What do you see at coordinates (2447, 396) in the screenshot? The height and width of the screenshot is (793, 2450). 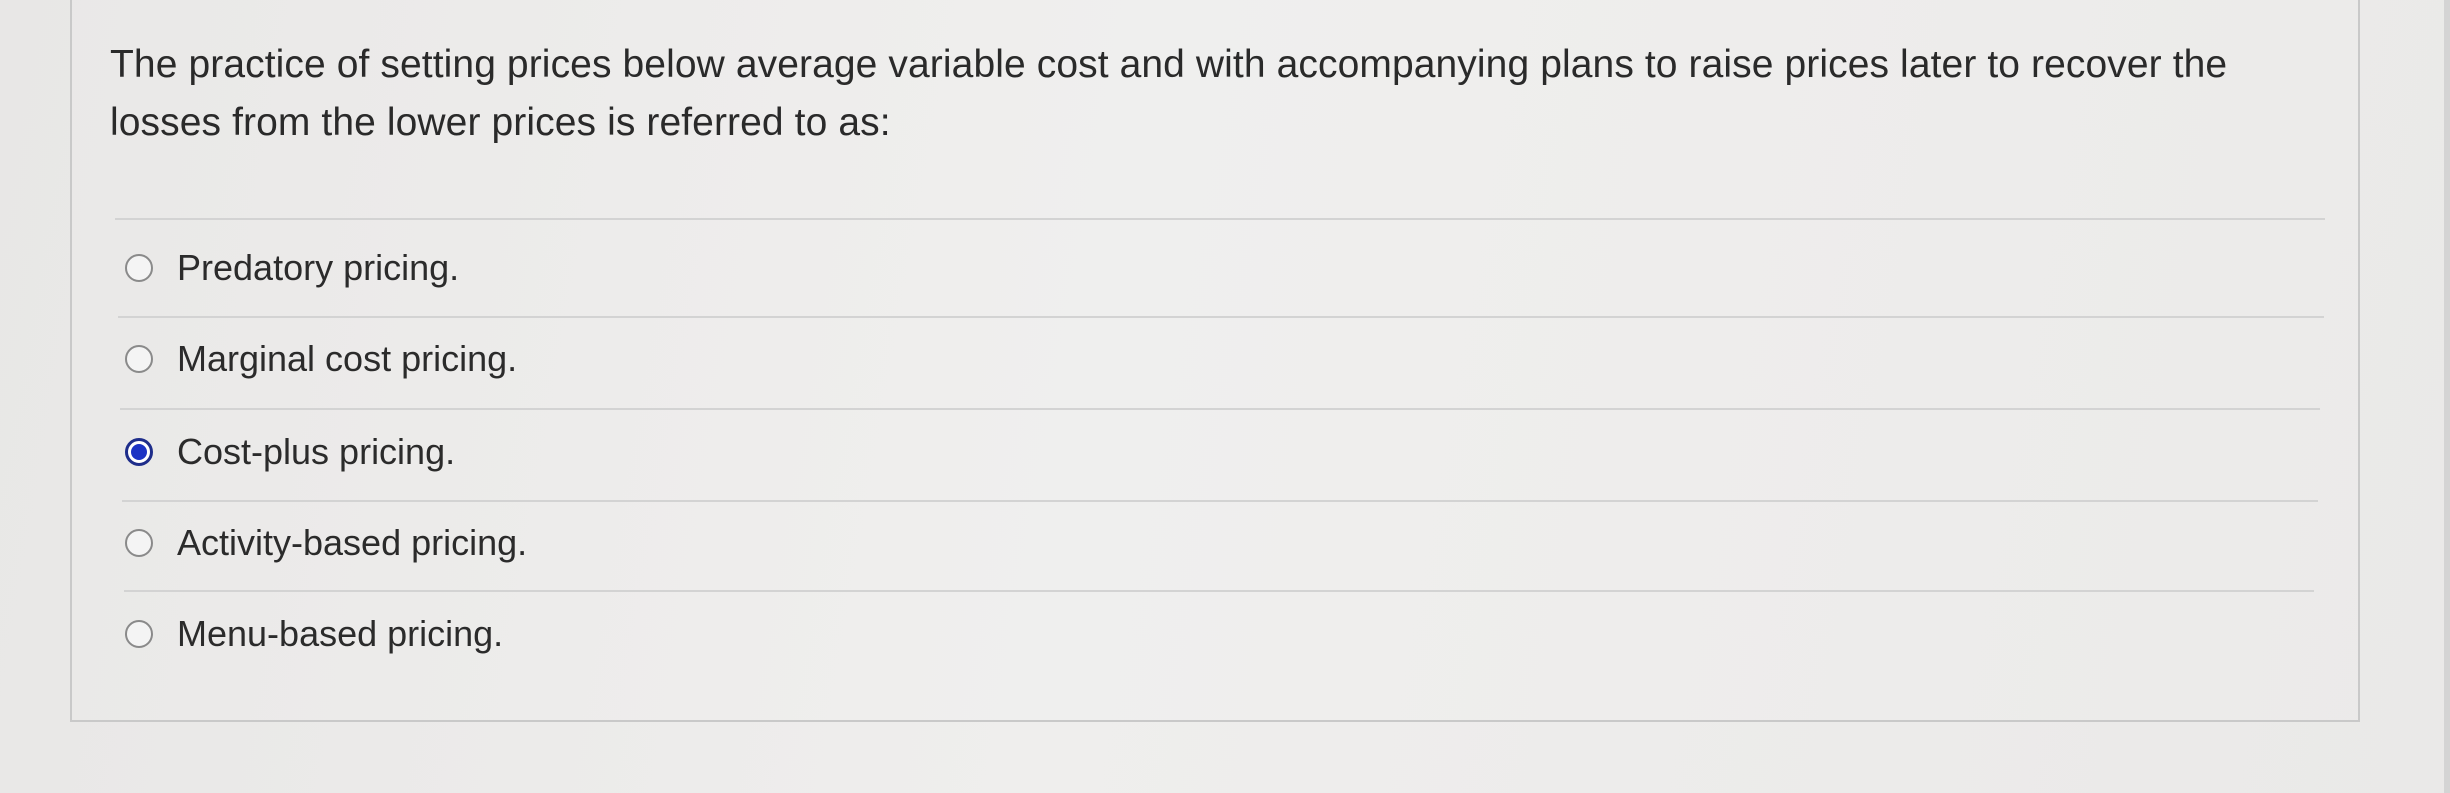 I see `page-edge` at bounding box center [2447, 396].